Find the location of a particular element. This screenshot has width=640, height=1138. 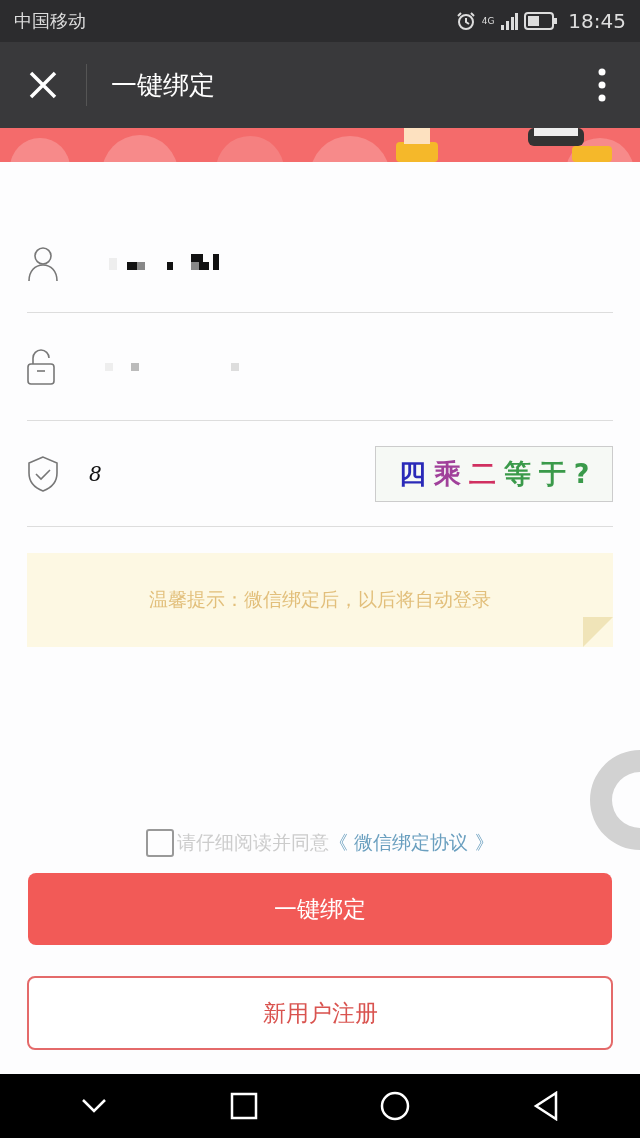

close-icon is located at coordinates (43, 85).